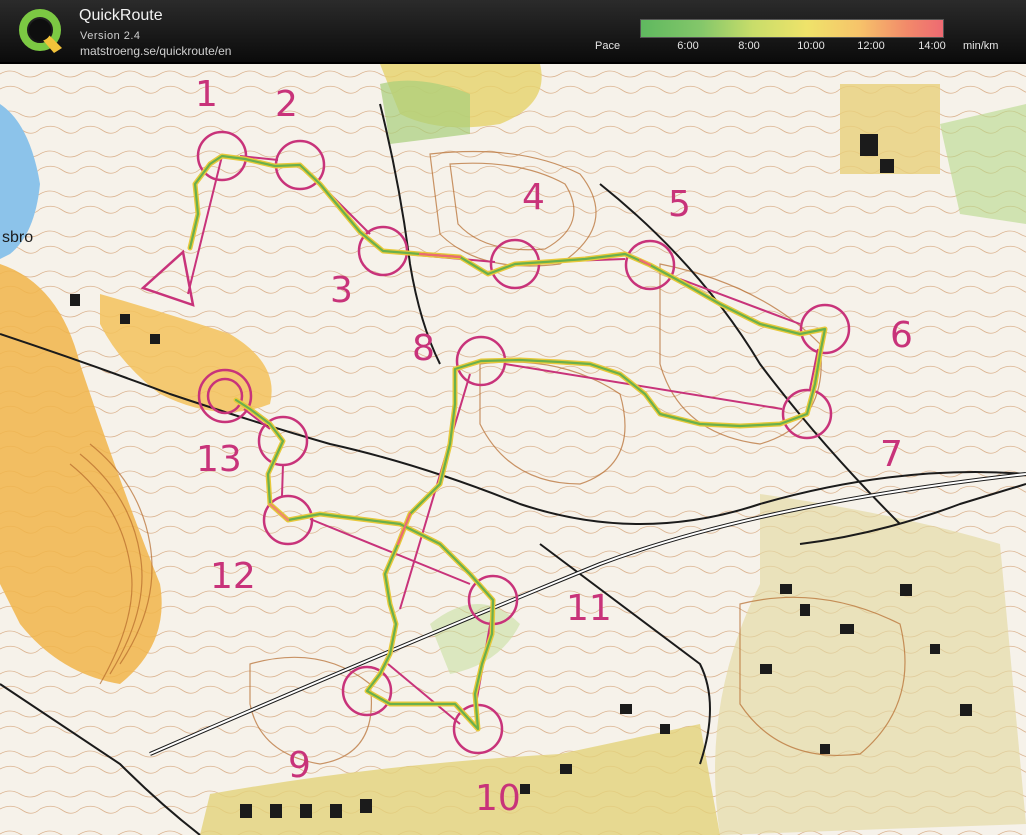 The height and width of the screenshot is (835, 1026). I want to click on control-number-5: 5, so click(679, 204).